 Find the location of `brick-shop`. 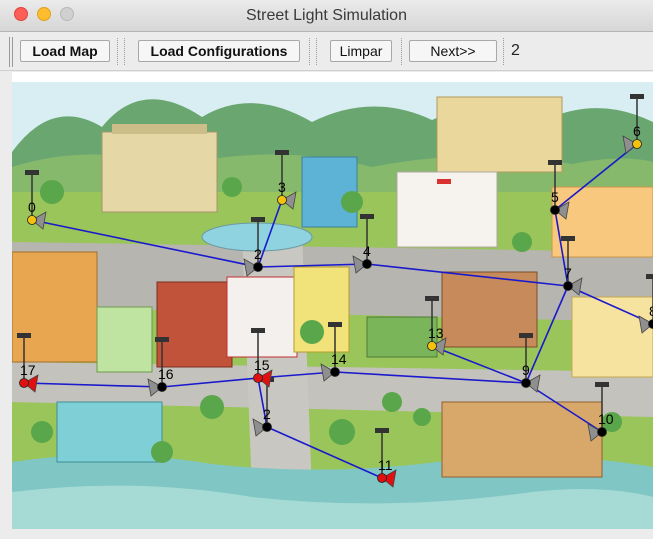

brick-shop is located at coordinates (194, 324).